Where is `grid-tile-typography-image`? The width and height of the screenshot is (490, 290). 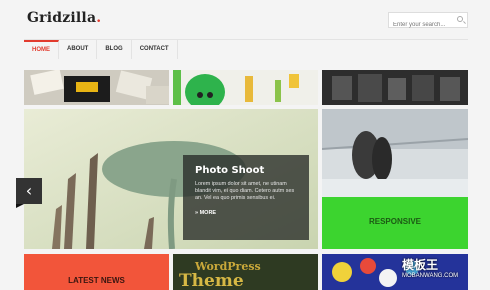 grid-tile-typography-image is located at coordinates (395, 87).